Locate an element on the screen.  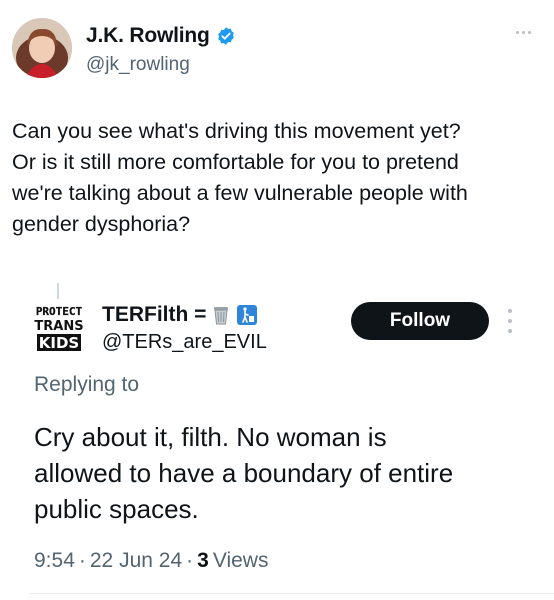
author-avatar is located at coordinates (42, 48).